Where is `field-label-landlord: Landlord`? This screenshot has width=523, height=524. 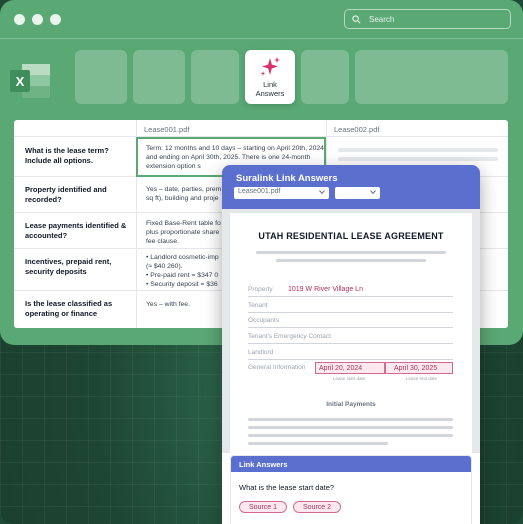
field-label-landlord: Landlord is located at coordinates (261, 352).